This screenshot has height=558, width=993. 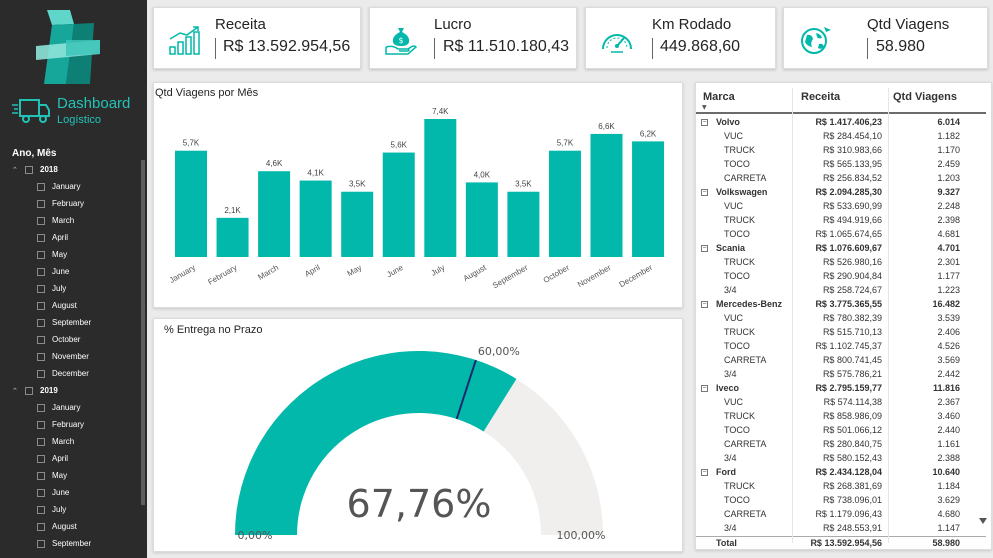 I want to click on slicer-month-item: December, so click(x=70, y=373).